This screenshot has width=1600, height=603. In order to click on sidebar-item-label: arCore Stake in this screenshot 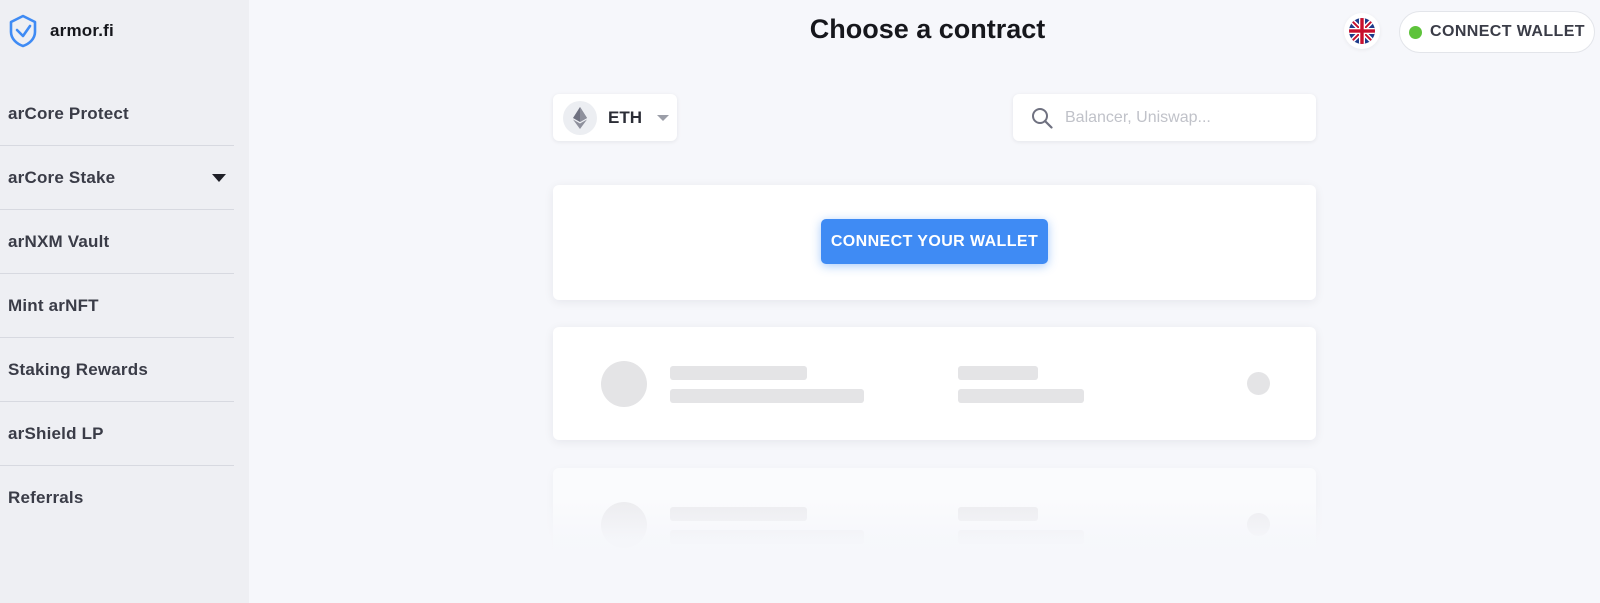, I will do `click(62, 177)`.